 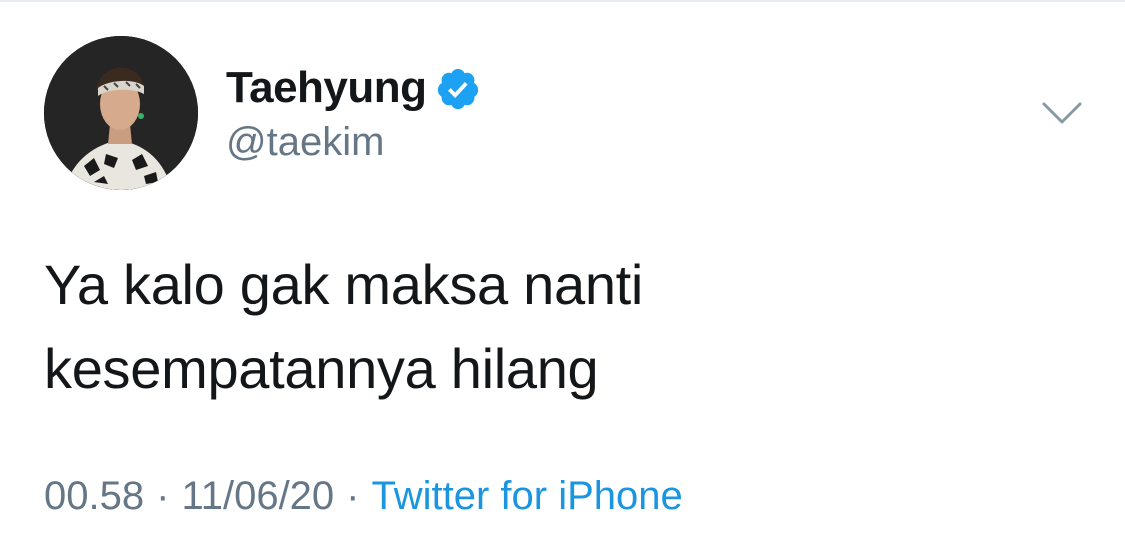 What do you see at coordinates (305, 142) in the screenshot?
I see `user-handle: @taekim` at bounding box center [305, 142].